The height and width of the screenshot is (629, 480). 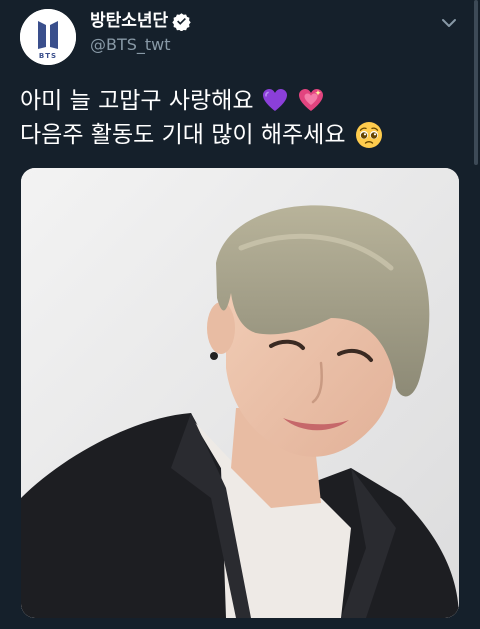 I want to click on user-handle: @BTS_twt, so click(x=130, y=45).